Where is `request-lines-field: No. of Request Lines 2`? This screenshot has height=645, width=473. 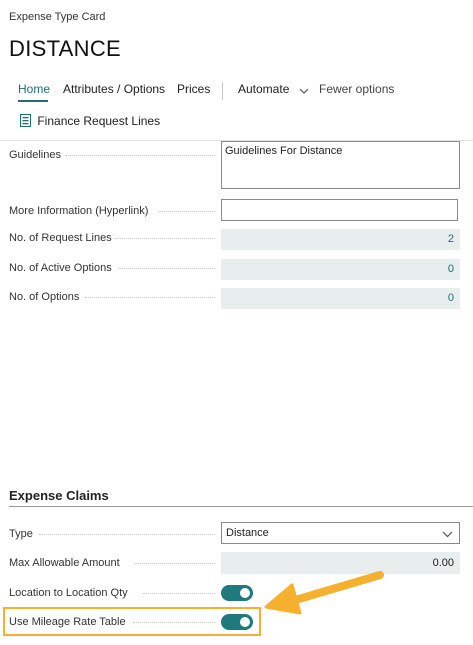 request-lines-field: No. of Request Lines 2 is located at coordinates (235, 239).